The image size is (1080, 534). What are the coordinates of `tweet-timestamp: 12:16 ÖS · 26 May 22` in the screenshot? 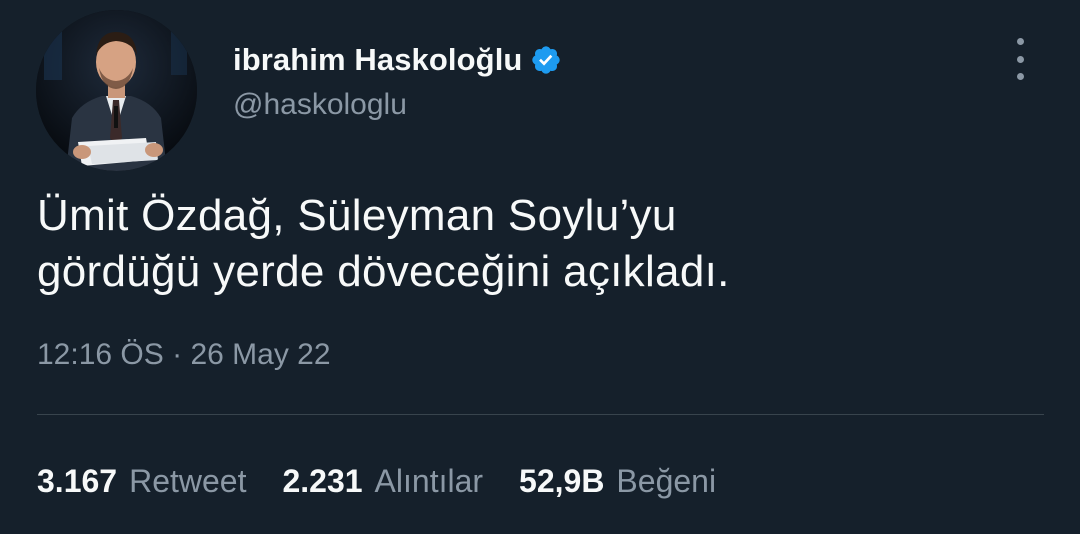 It's located at (184, 355).